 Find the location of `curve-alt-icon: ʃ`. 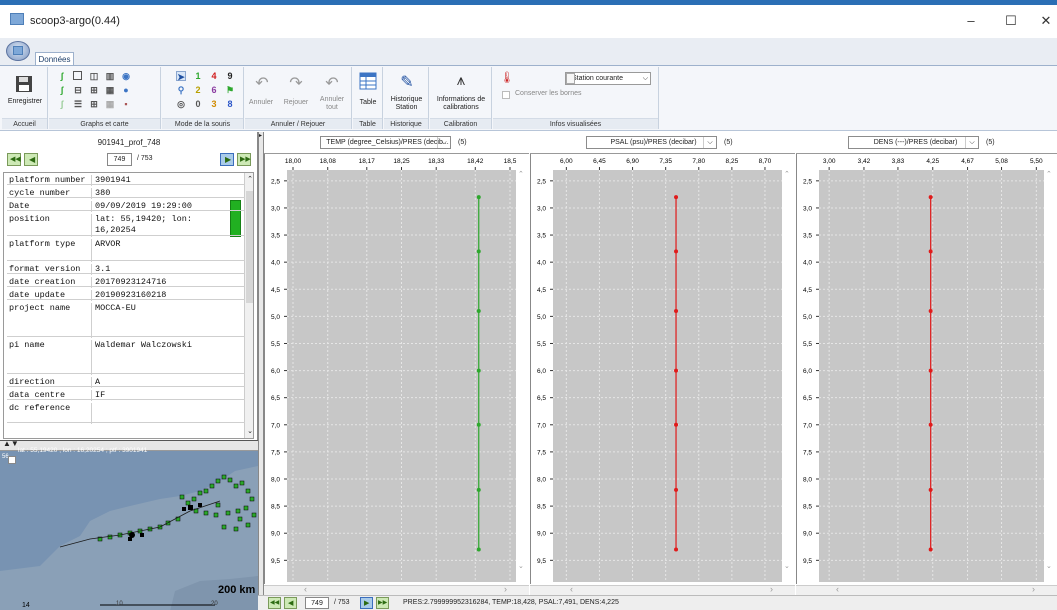

curve-alt-icon: ʃ is located at coordinates (62, 90).